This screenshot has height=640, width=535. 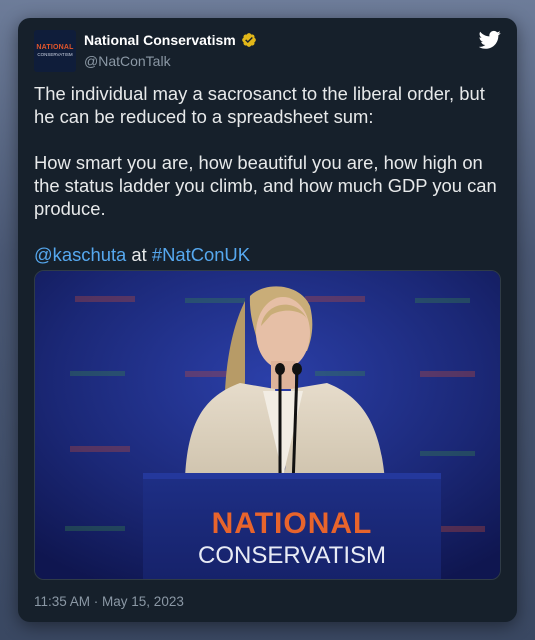 I want to click on avatar-logo-text: NATIONAL, so click(x=55, y=47).